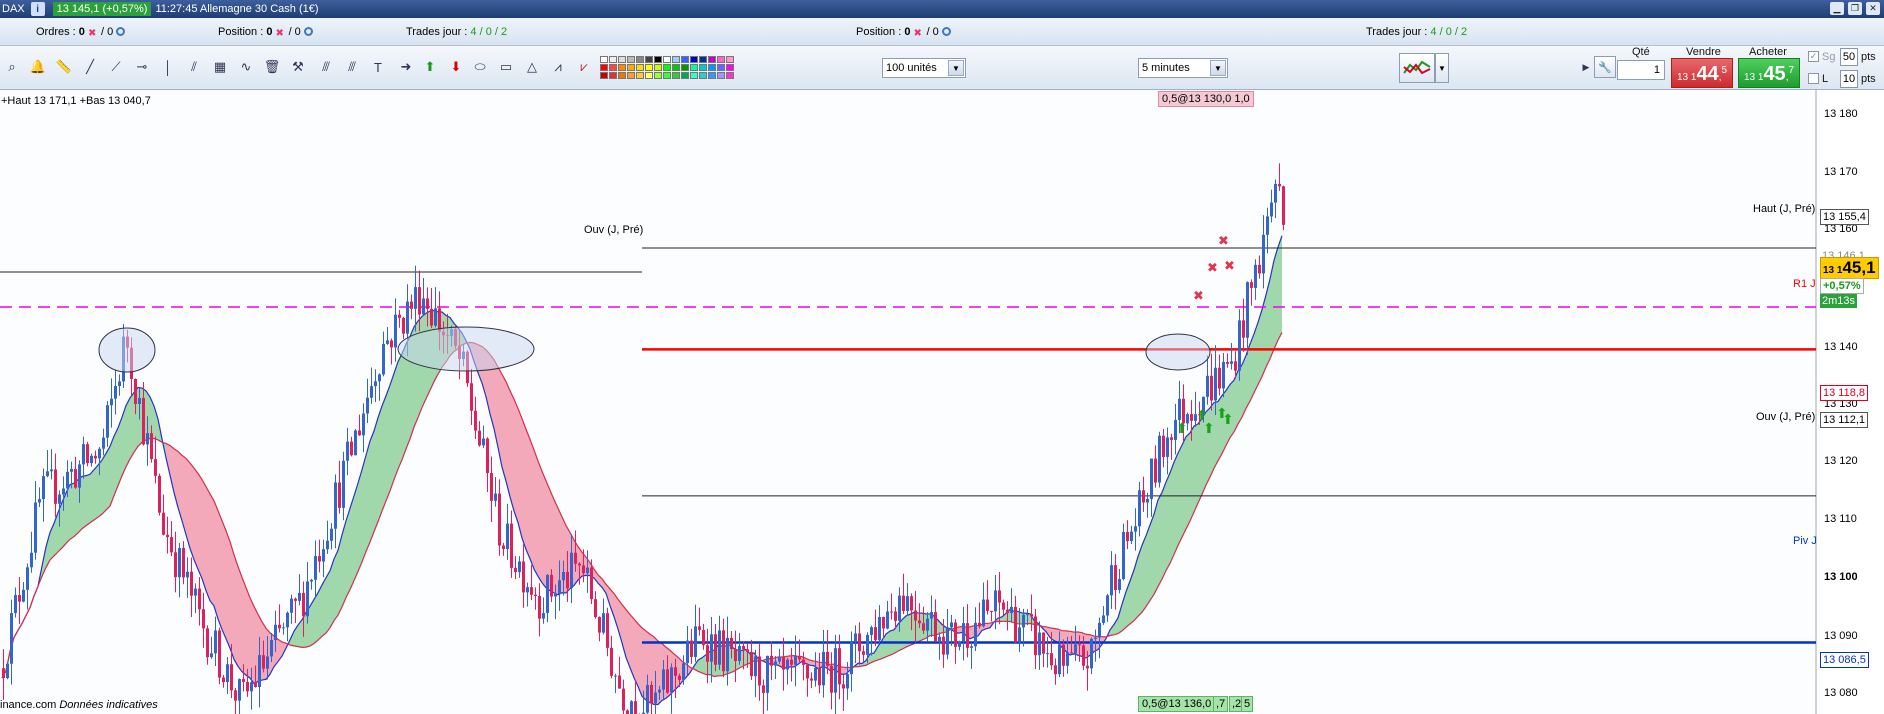 Image resolution: width=1884 pixels, height=714 pixels. What do you see at coordinates (1417, 68) in the screenshot?
I see `indicators-button` at bounding box center [1417, 68].